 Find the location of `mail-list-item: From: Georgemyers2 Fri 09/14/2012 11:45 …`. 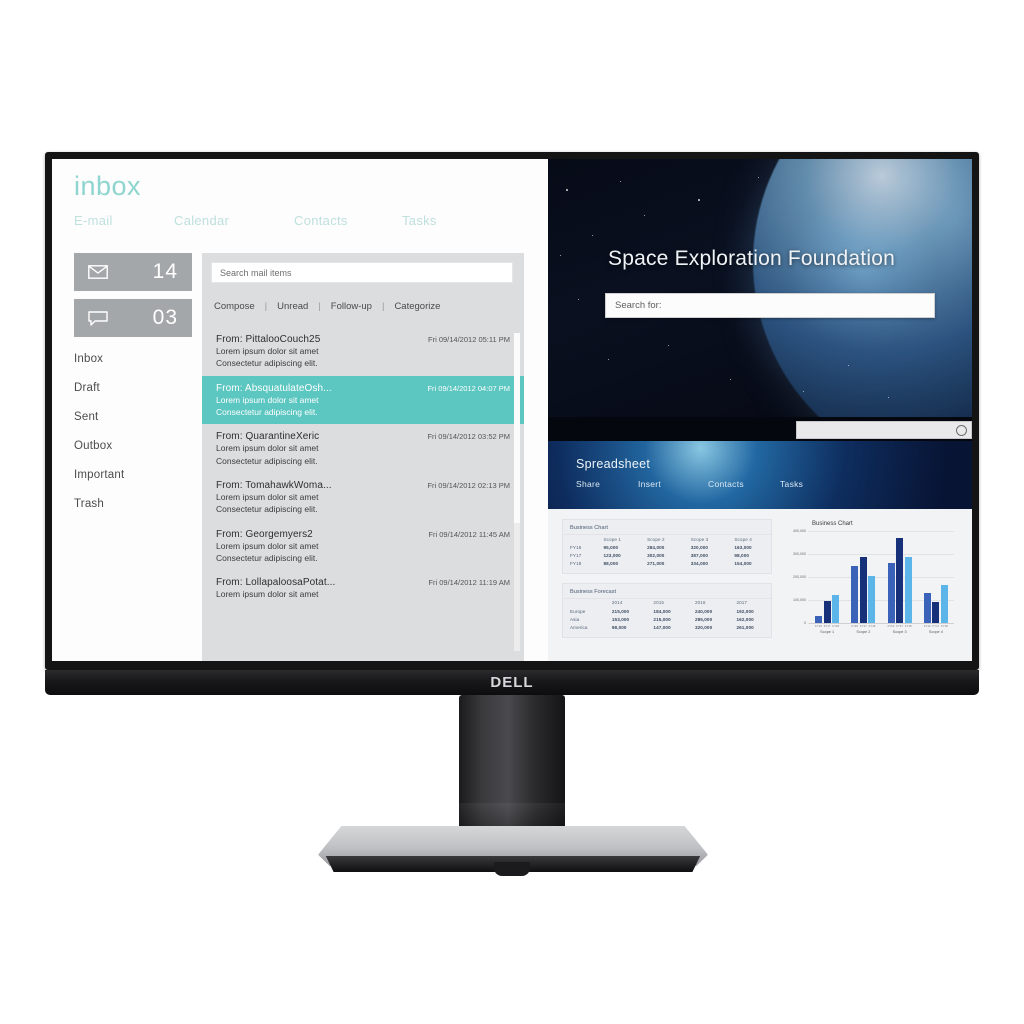

mail-list-item: From: Georgemyers2 Fri 09/14/2012 11:45 … is located at coordinates (363, 546).